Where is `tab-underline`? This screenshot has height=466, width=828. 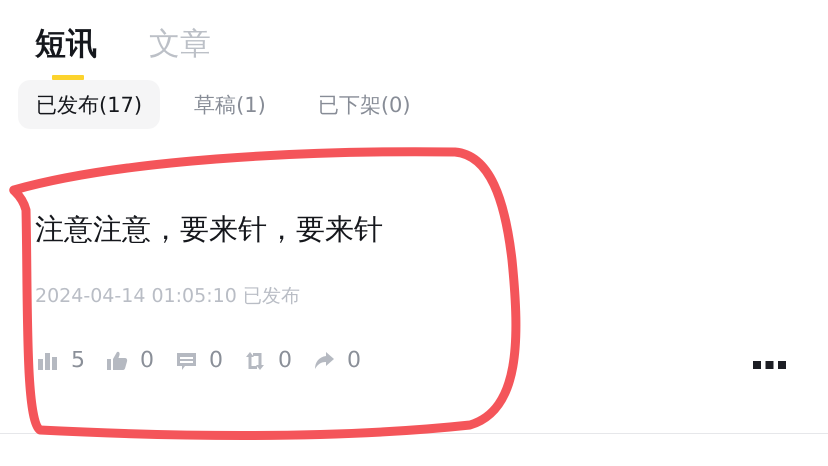
tab-underline is located at coordinates (68, 77).